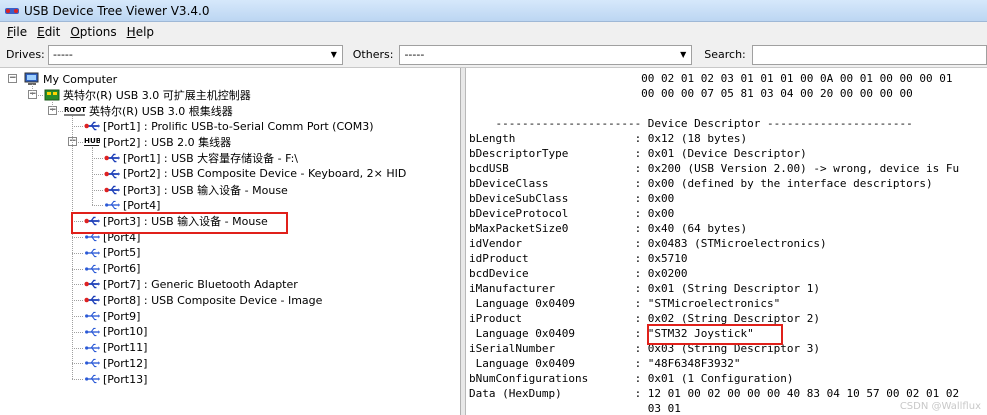  I want to click on drives-select: ----- ▼, so click(195, 54).